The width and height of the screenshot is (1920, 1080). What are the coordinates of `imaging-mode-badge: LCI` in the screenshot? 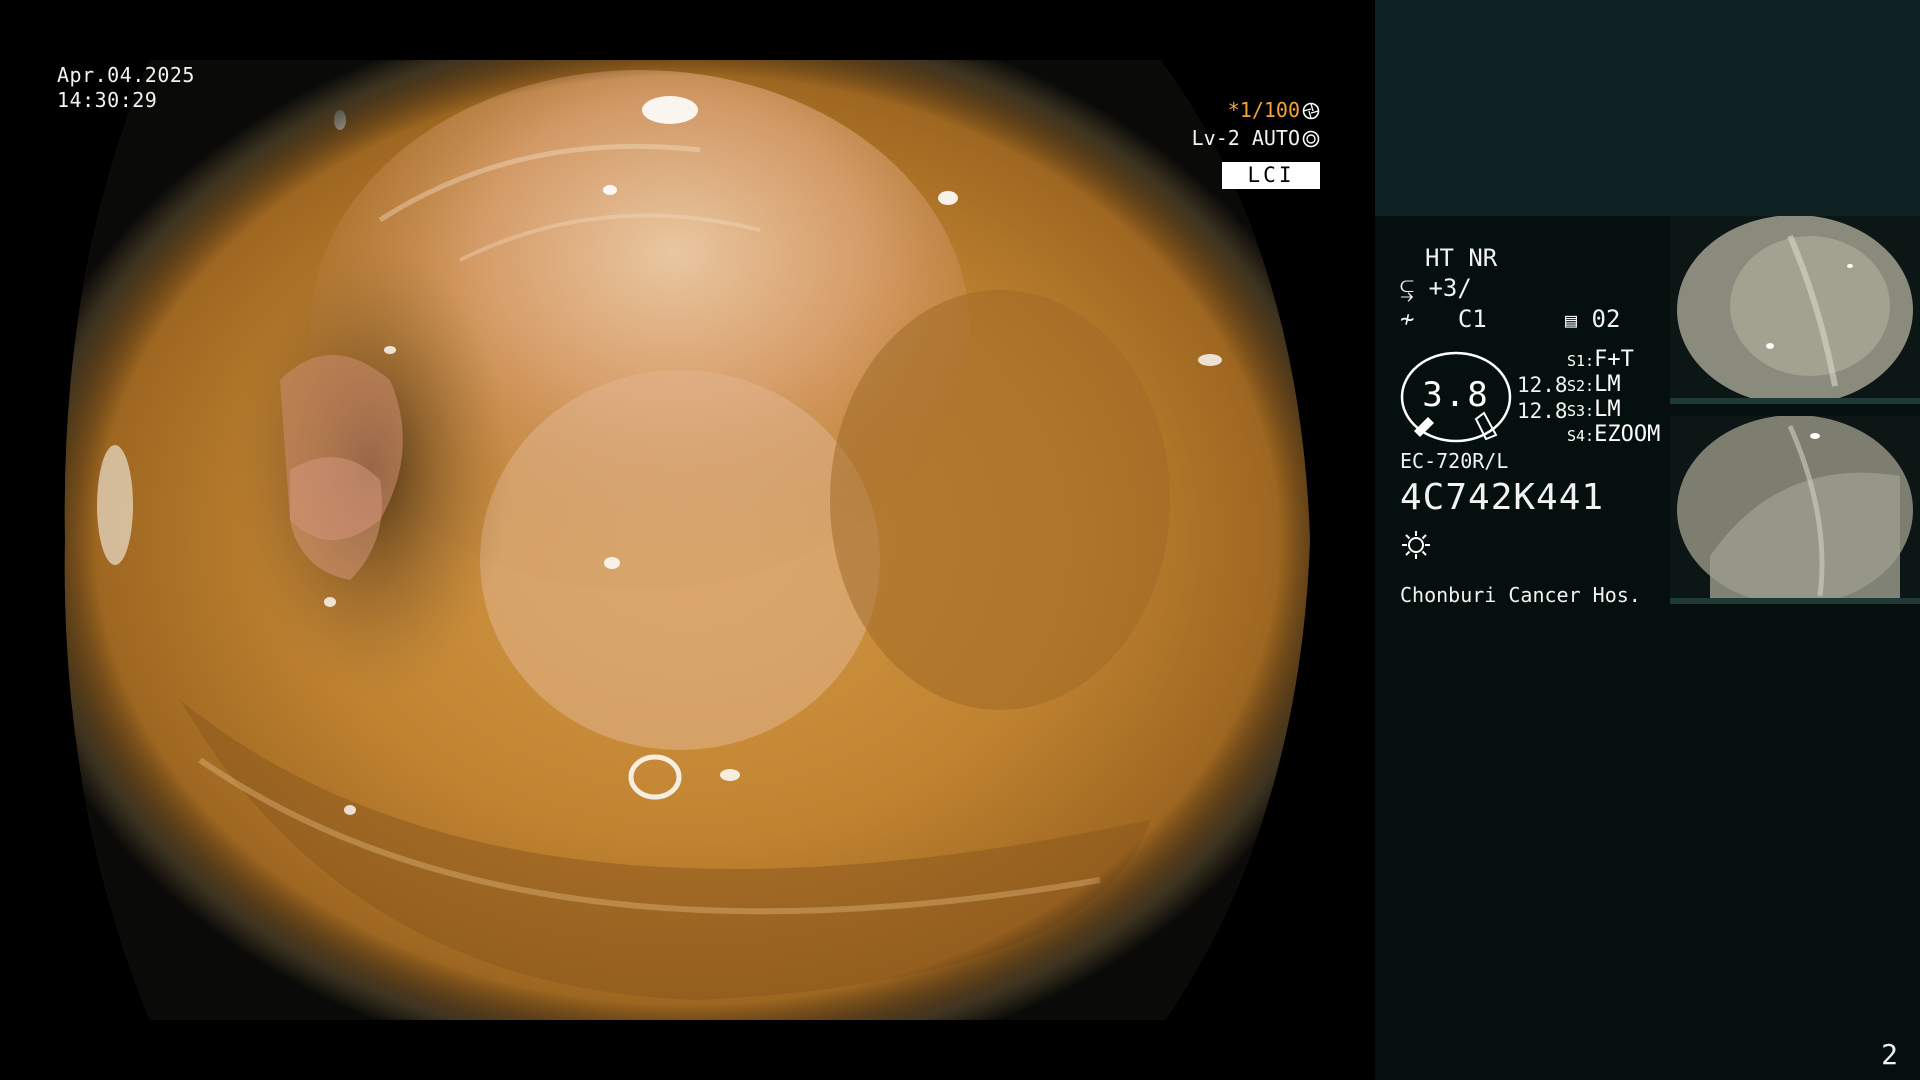 It's located at (1271, 175).